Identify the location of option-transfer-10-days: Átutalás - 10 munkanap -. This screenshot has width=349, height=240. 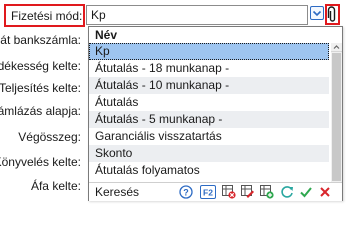
(209, 85).